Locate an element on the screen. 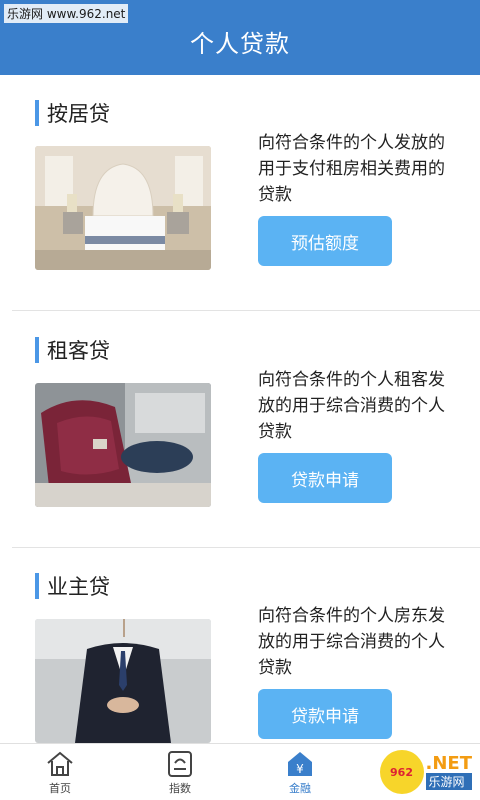 The image size is (480, 800). section-description: 向符合条件的个人发放的用于支付租房相关费用的贷款 is located at coordinates (351, 169).